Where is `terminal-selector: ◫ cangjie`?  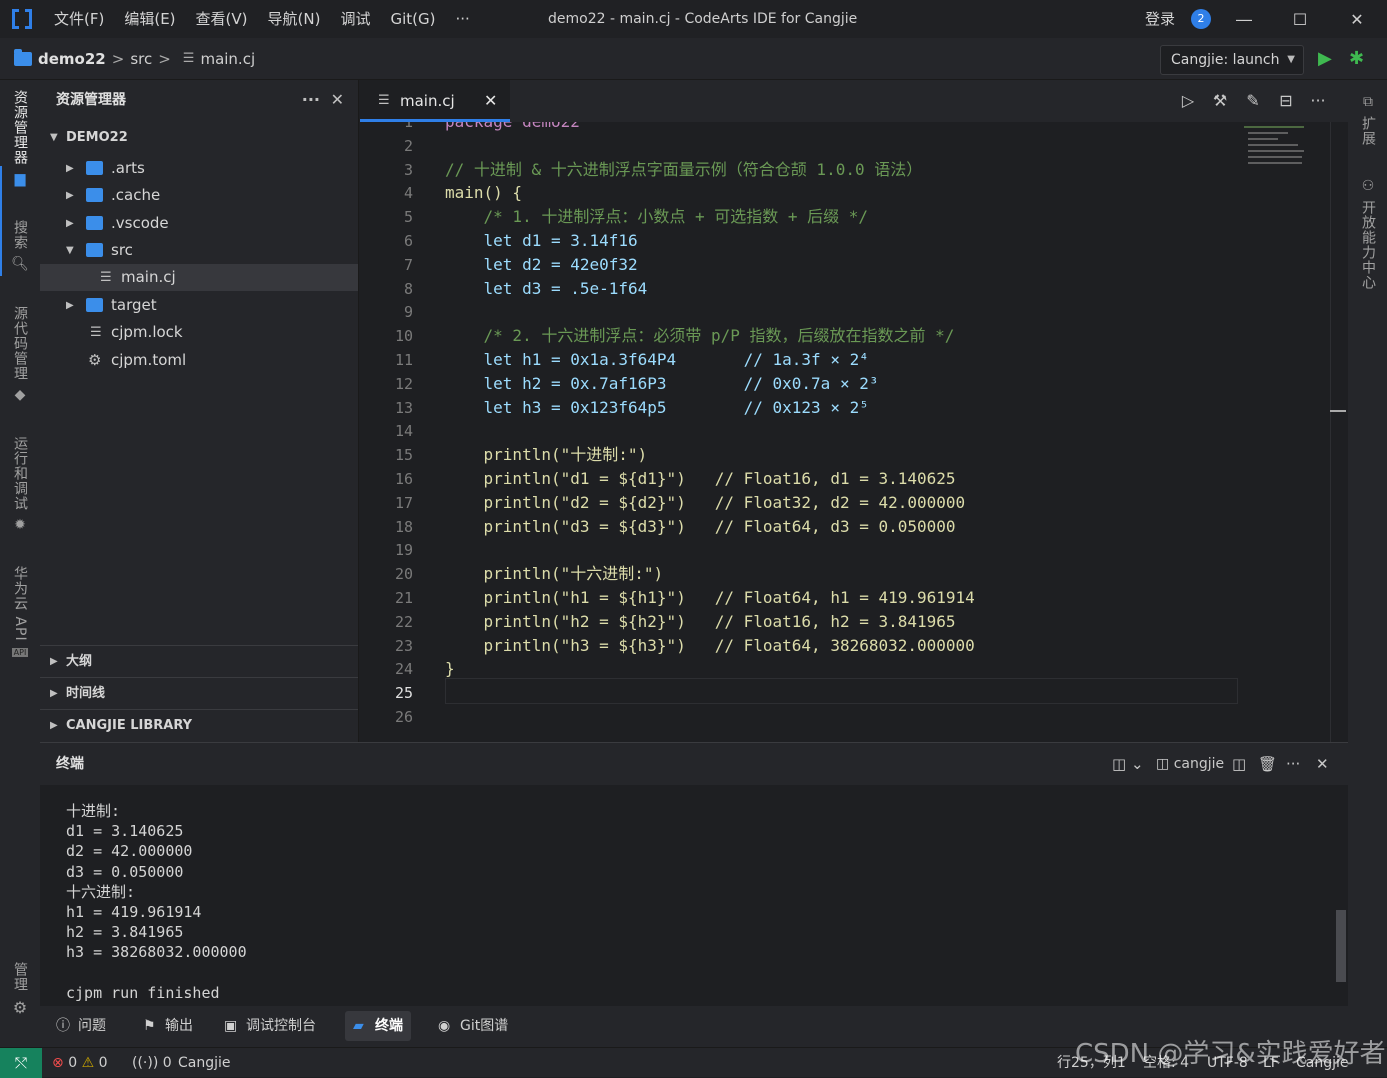
terminal-selector: ◫ cangjie is located at coordinates (1190, 764).